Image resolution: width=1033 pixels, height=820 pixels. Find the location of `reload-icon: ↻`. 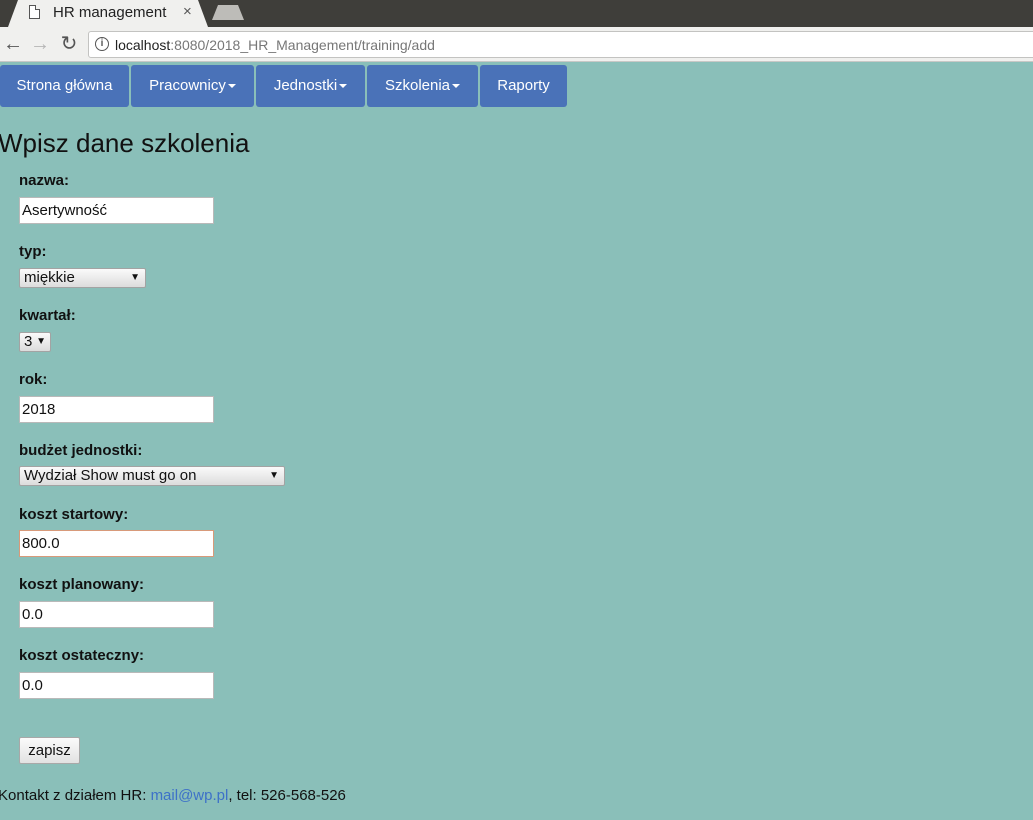

reload-icon: ↻ is located at coordinates (69, 44).